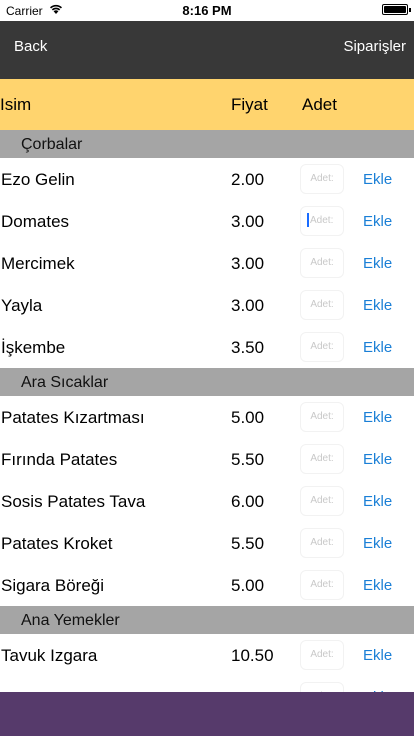 This screenshot has height=736, width=414. I want to click on section-header: Ana Yemekler, so click(207, 620).